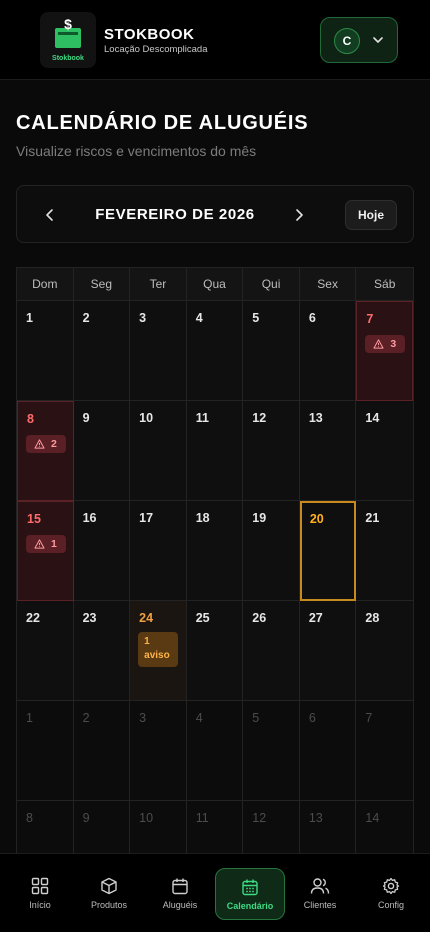  What do you see at coordinates (372, 618) in the screenshot?
I see `day-number: 28` at bounding box center [372, 618].